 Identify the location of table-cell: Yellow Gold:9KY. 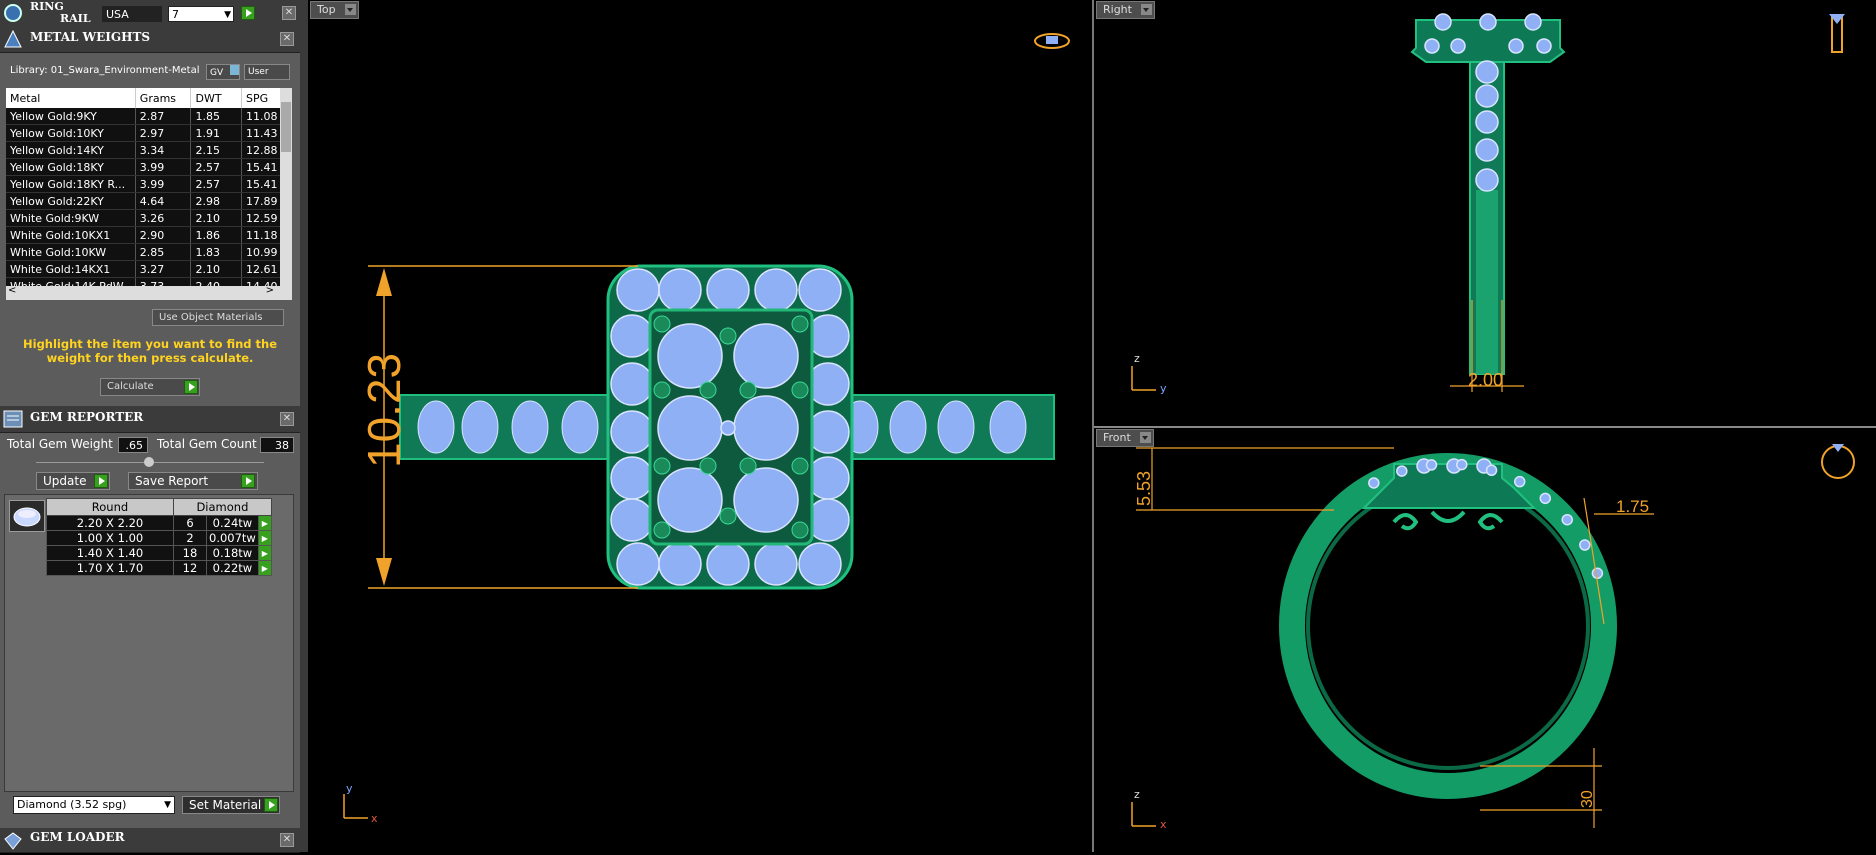
(71, 116).